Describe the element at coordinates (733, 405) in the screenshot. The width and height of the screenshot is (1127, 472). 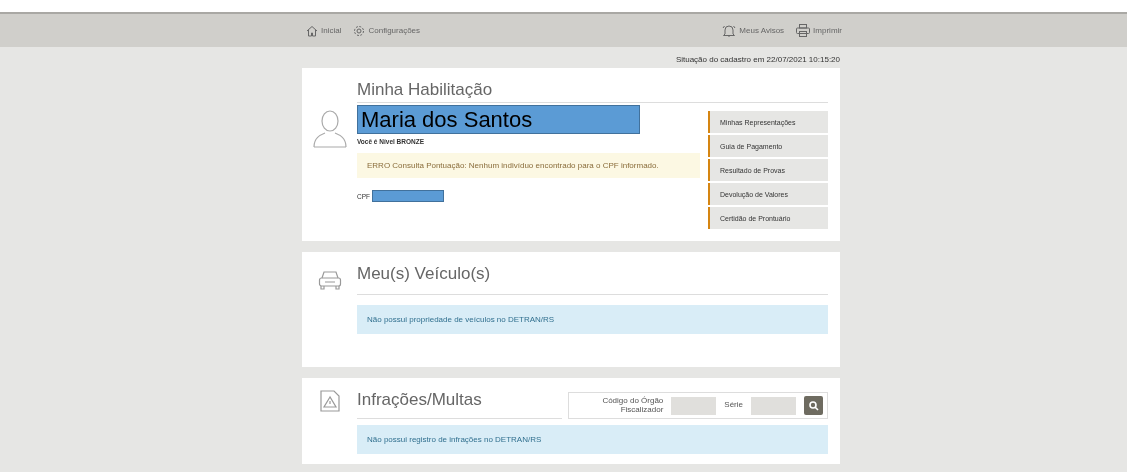
I see `field-label: Série` at that location.